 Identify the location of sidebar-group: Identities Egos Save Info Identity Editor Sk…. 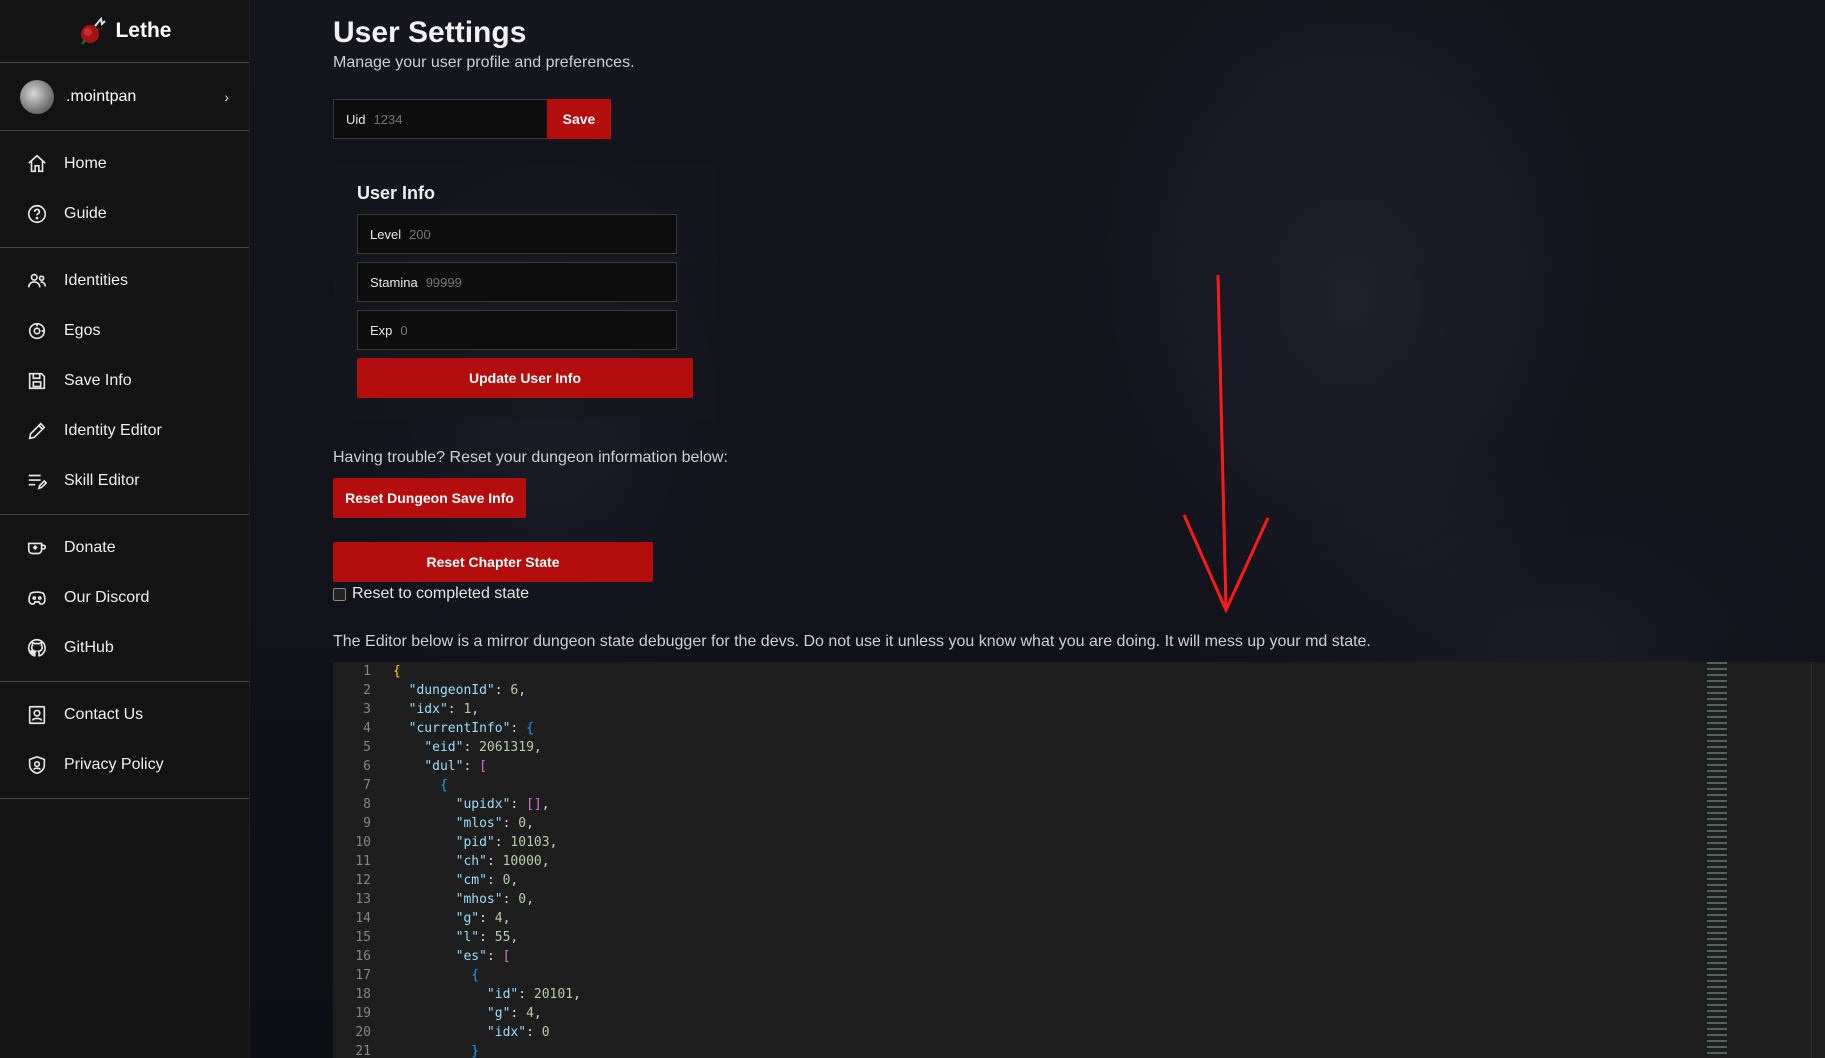
(124, 381).